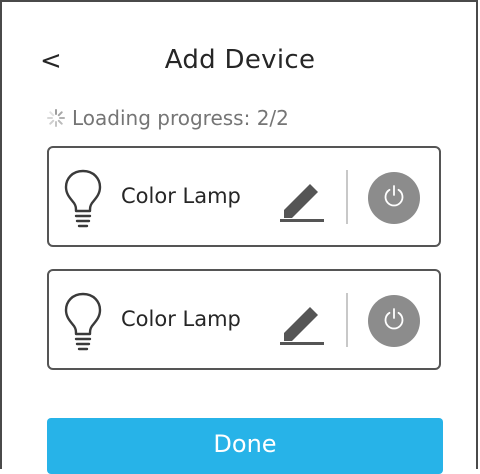 The image size is (480, 474). Describe the element at coordinates (56, 118) in the screenshot. I see `spinner-icon` at that location.